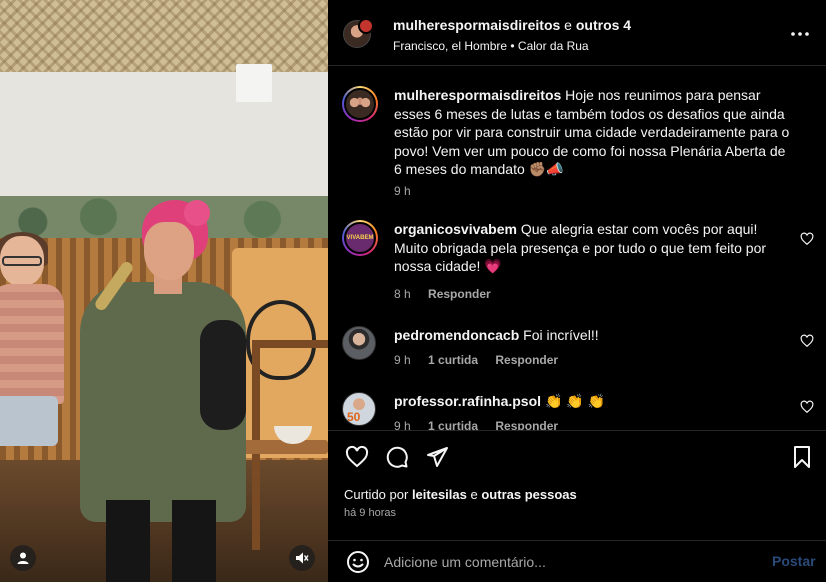 Image resolution: width=826 pixels, height=582 pixels. What do you see at coordinates (528, 494) in the screenshot?
I see `likes-others: outras pessoas` at bounding box center [528, 494].